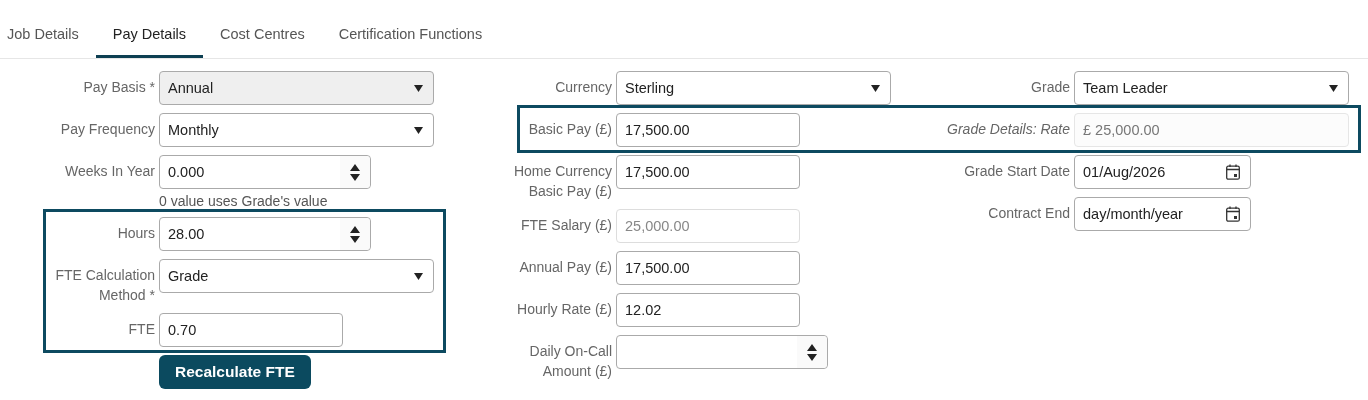 The width and height of the screenshot is (1368, 400). What do you see at coordinates (244, 201) in the screenshot?
I see `hint-text: 0 value uses Grade's value` at bounding box center [244, 201].